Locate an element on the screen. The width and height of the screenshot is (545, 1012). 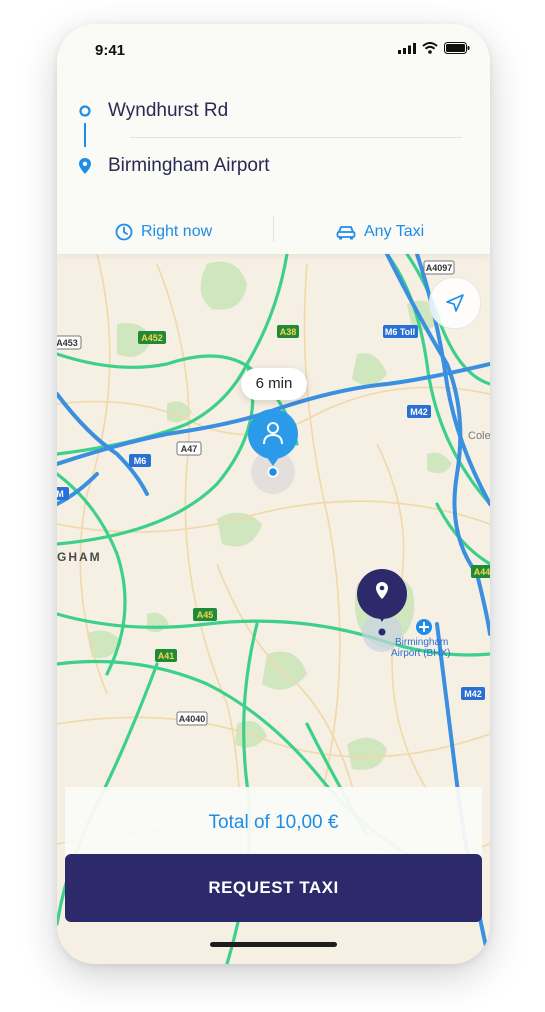
road-label-a452-text: A452 is located at coordinates (152, 338).